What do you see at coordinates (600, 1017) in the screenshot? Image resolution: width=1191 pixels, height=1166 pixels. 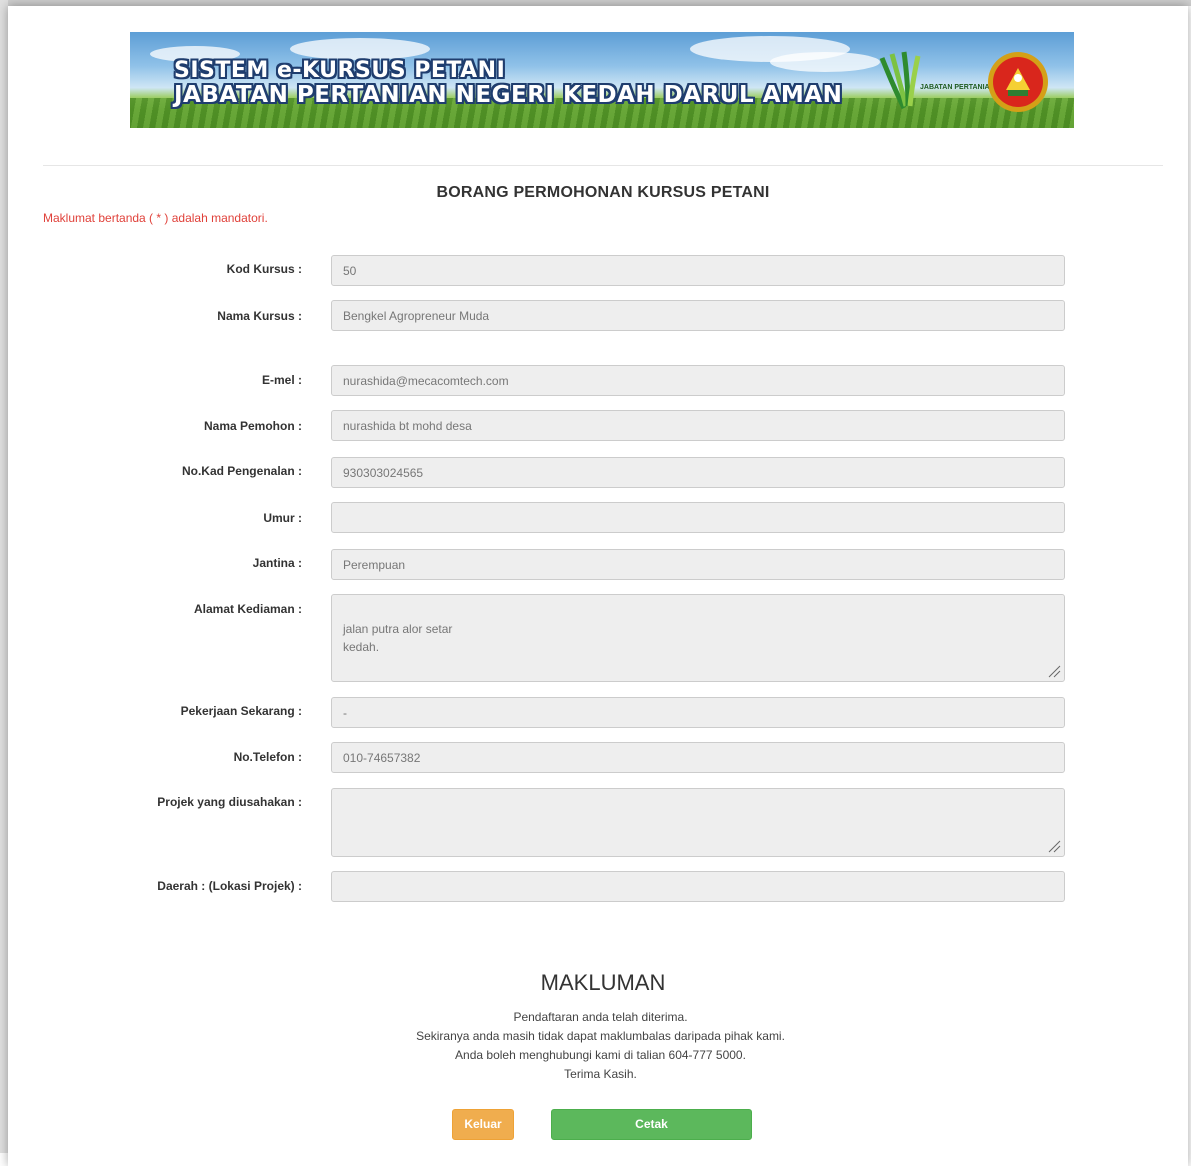 I see `makluman-line: Pendaftaran anda telah diterima.` at bounding box center [600, 1017].